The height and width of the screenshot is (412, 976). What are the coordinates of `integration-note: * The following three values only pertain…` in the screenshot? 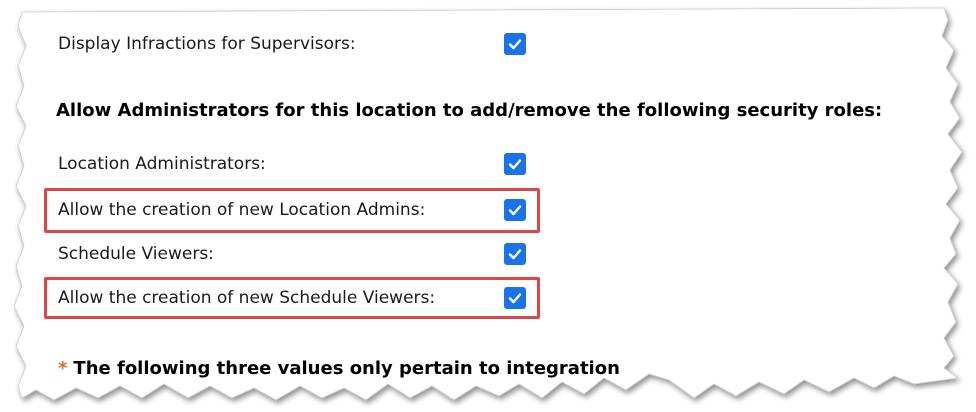 It's located at (339, 368).